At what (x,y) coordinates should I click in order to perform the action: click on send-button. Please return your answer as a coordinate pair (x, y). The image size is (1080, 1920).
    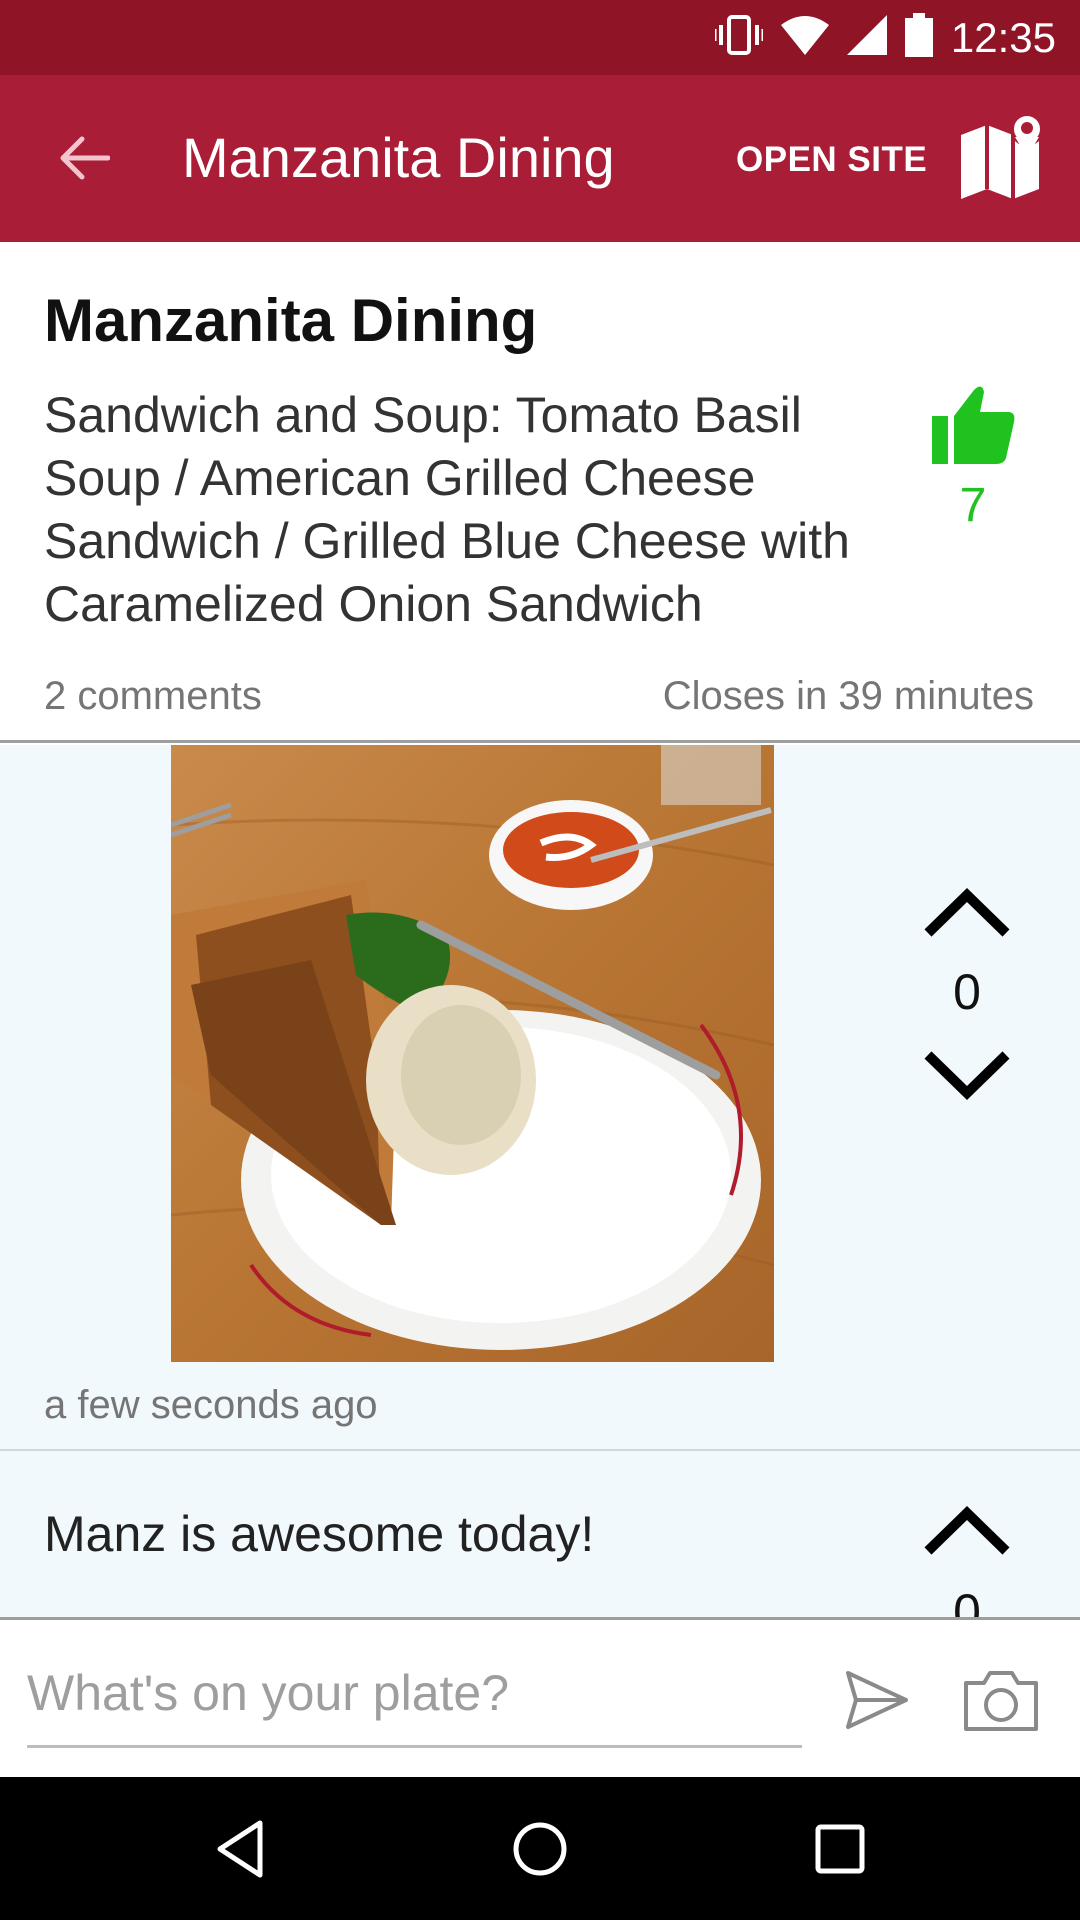
    Looking at the image, I should click on (877, 1700).